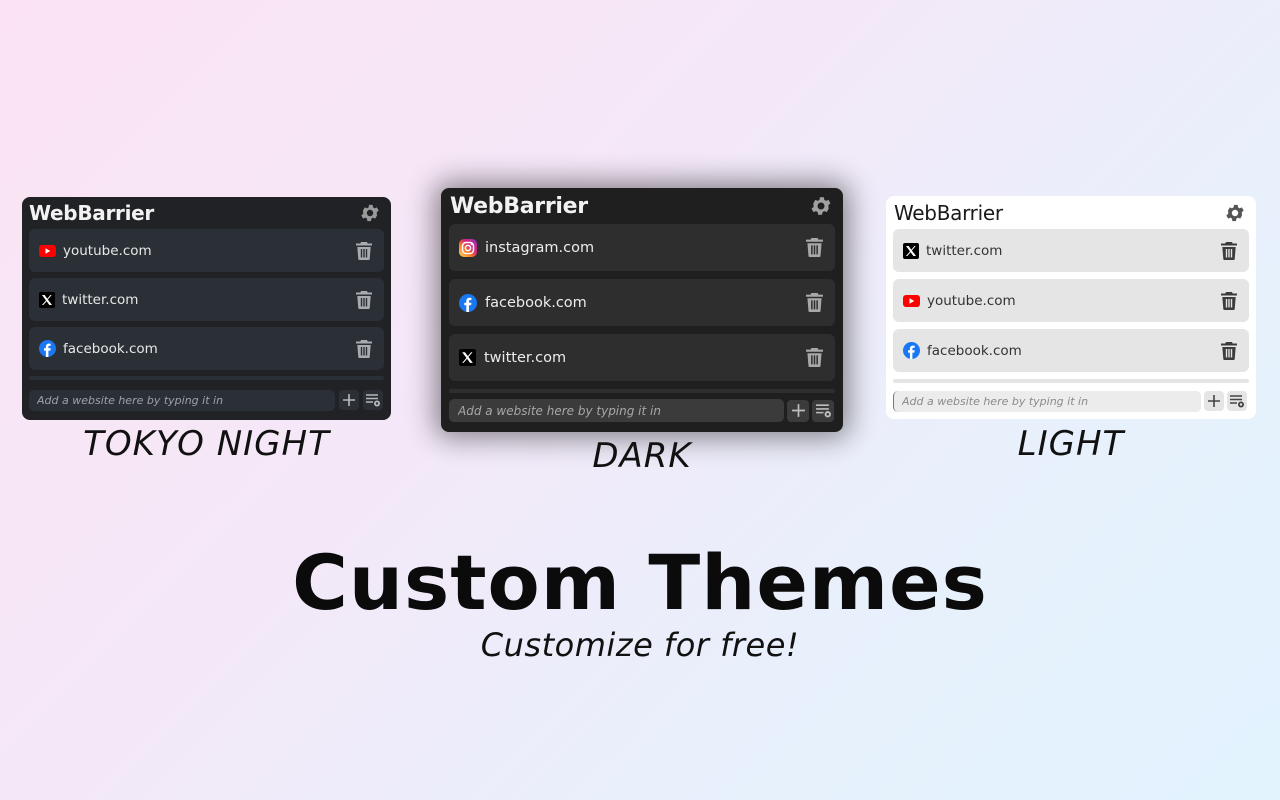  What do you see at coordinates (640, 645) in the screenshot?
I see `subheadline: Customize for free!` at bounding box center [640, 645].